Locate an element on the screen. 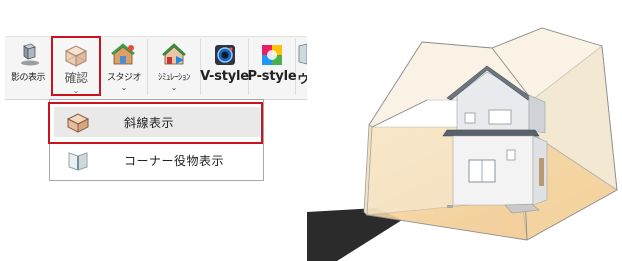 This screenshot has width=622, height=261. v-style-button: V-style is located at coordinates (224, 67).